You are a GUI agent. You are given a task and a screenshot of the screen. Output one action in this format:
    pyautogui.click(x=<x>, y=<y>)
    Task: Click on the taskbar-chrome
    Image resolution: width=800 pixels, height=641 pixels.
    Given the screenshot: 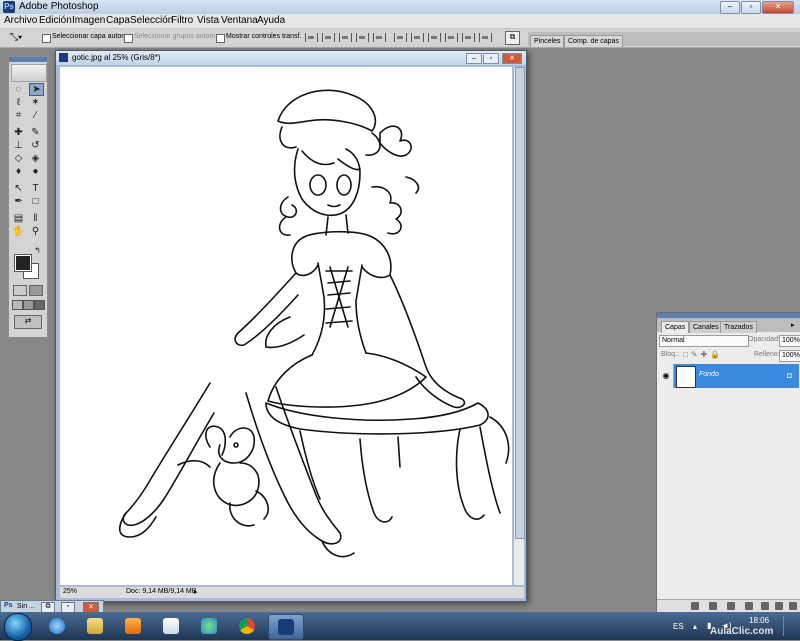 What is the action you would take?
    pyautogui.click(x=247, y=626)
    